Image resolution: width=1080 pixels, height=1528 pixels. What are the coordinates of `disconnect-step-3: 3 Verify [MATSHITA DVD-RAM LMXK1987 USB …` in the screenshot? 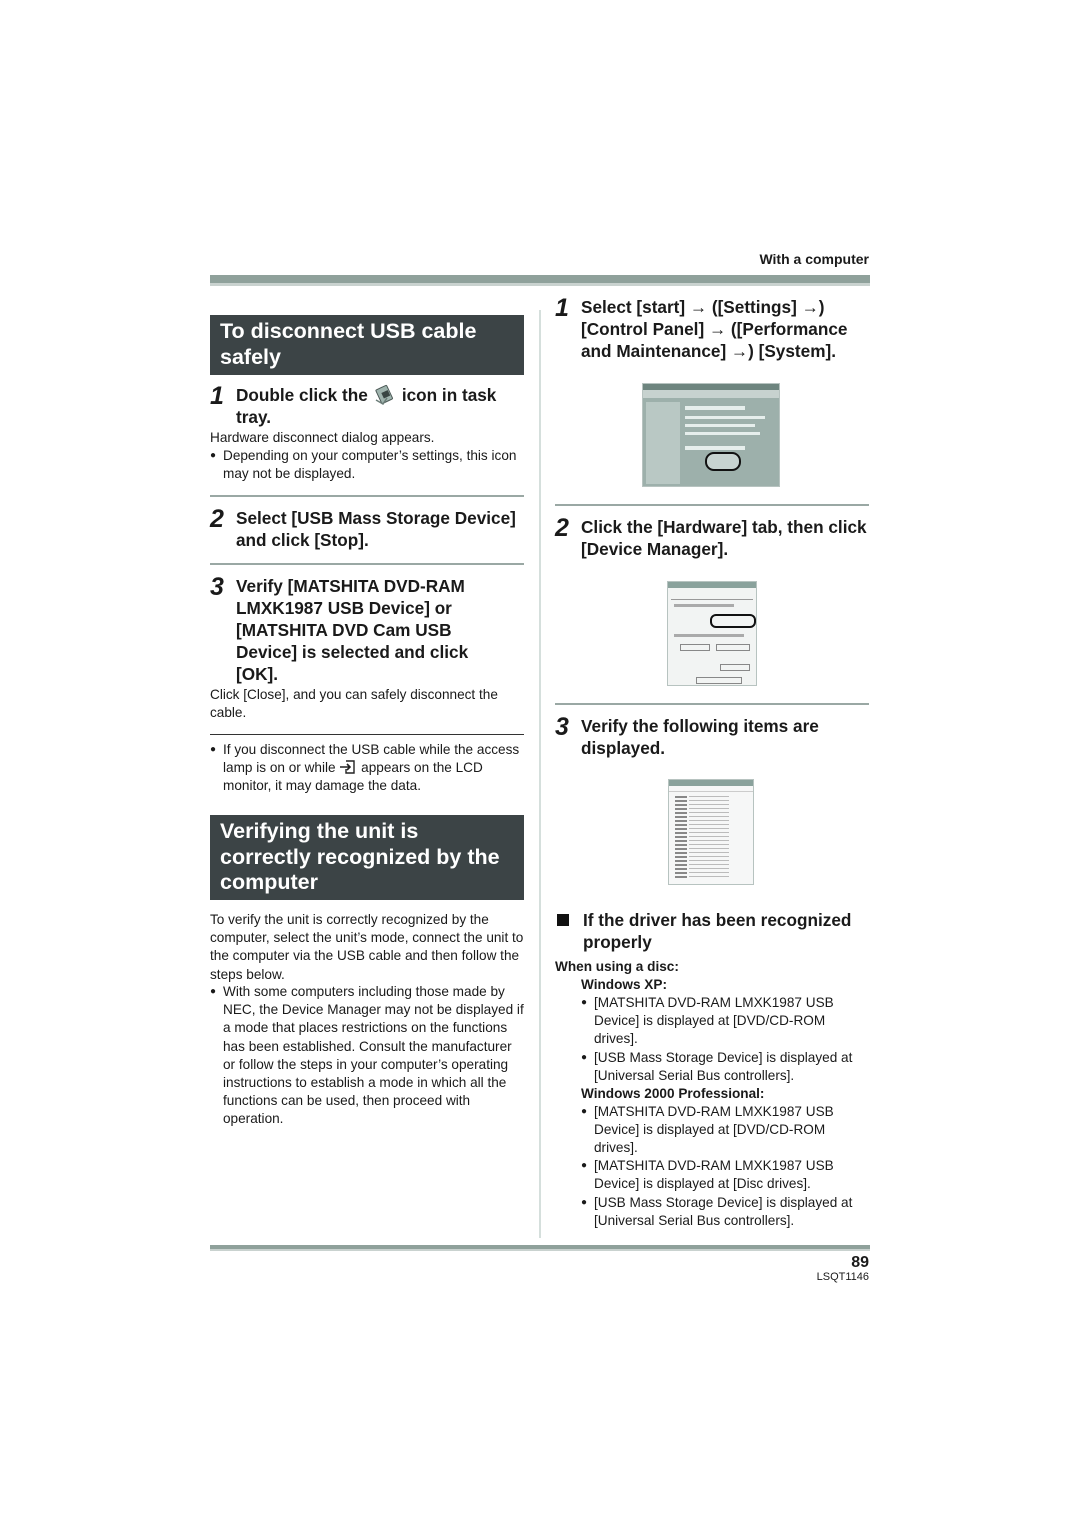 It's located at (367, 630).